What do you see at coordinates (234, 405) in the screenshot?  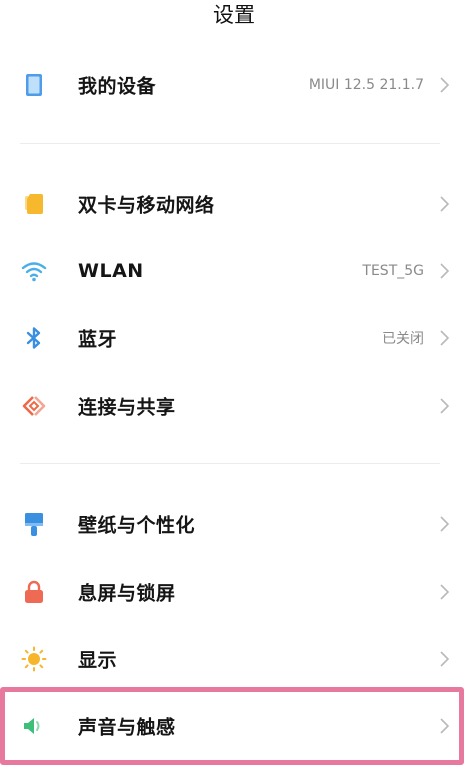 I see `settings-row-connection-sharing: 连接与共享` at bounding box center [234, 405].